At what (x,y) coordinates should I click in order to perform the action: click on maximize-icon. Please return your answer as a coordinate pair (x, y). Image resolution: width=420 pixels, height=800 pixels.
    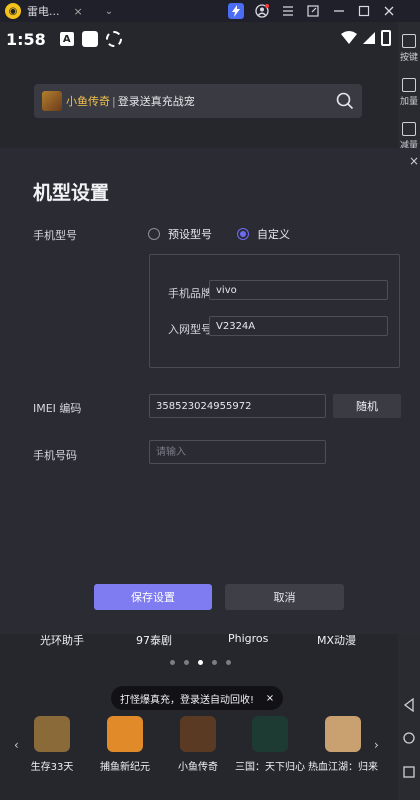
    Looking at the image, I should click on (364, 11).